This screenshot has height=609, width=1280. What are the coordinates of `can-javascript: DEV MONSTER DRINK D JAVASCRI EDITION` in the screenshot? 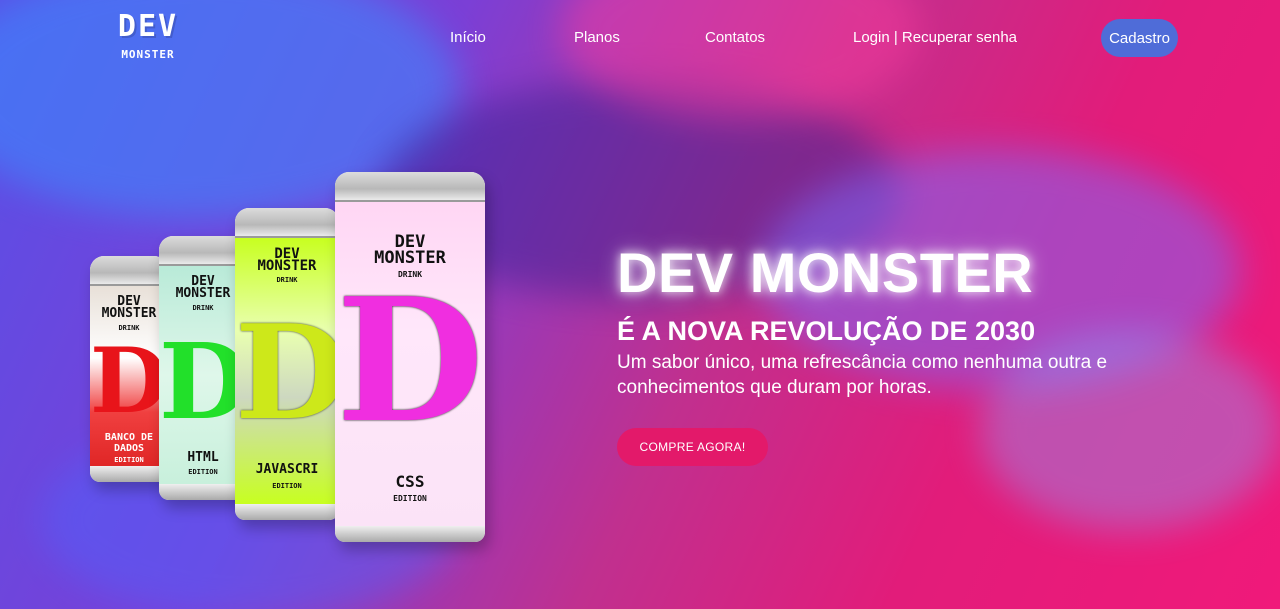 It's located at (287, 364).